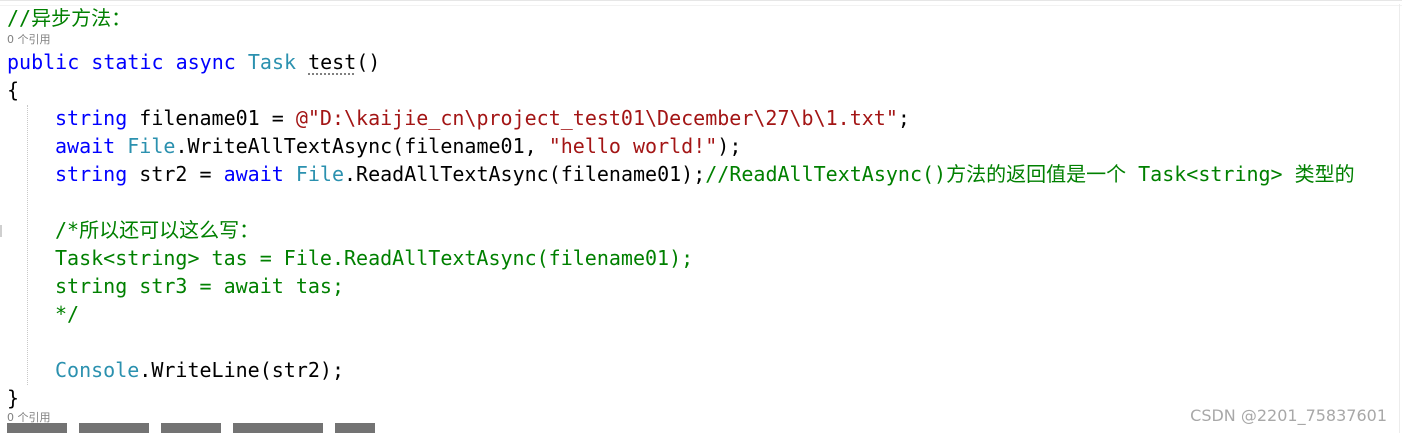 This screenshot has width=1402, height=433. What do you see at coordinates (27, 245) in the screenshot?
I see `indent-guide` at bounding box center [27, 245].